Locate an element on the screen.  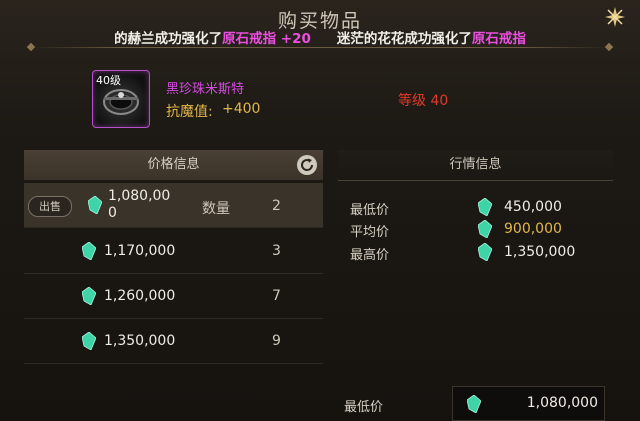
market-average-label: 平均价 is located at coordinates (370, 232).